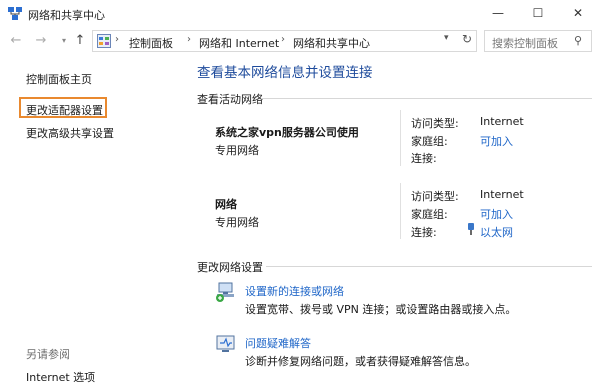 This screenshot has height=391, width=599. What do you see at coordinates (578, 40) in the screenshot?
I see `search-icon: ⚲` at bounding box center [578, 40].